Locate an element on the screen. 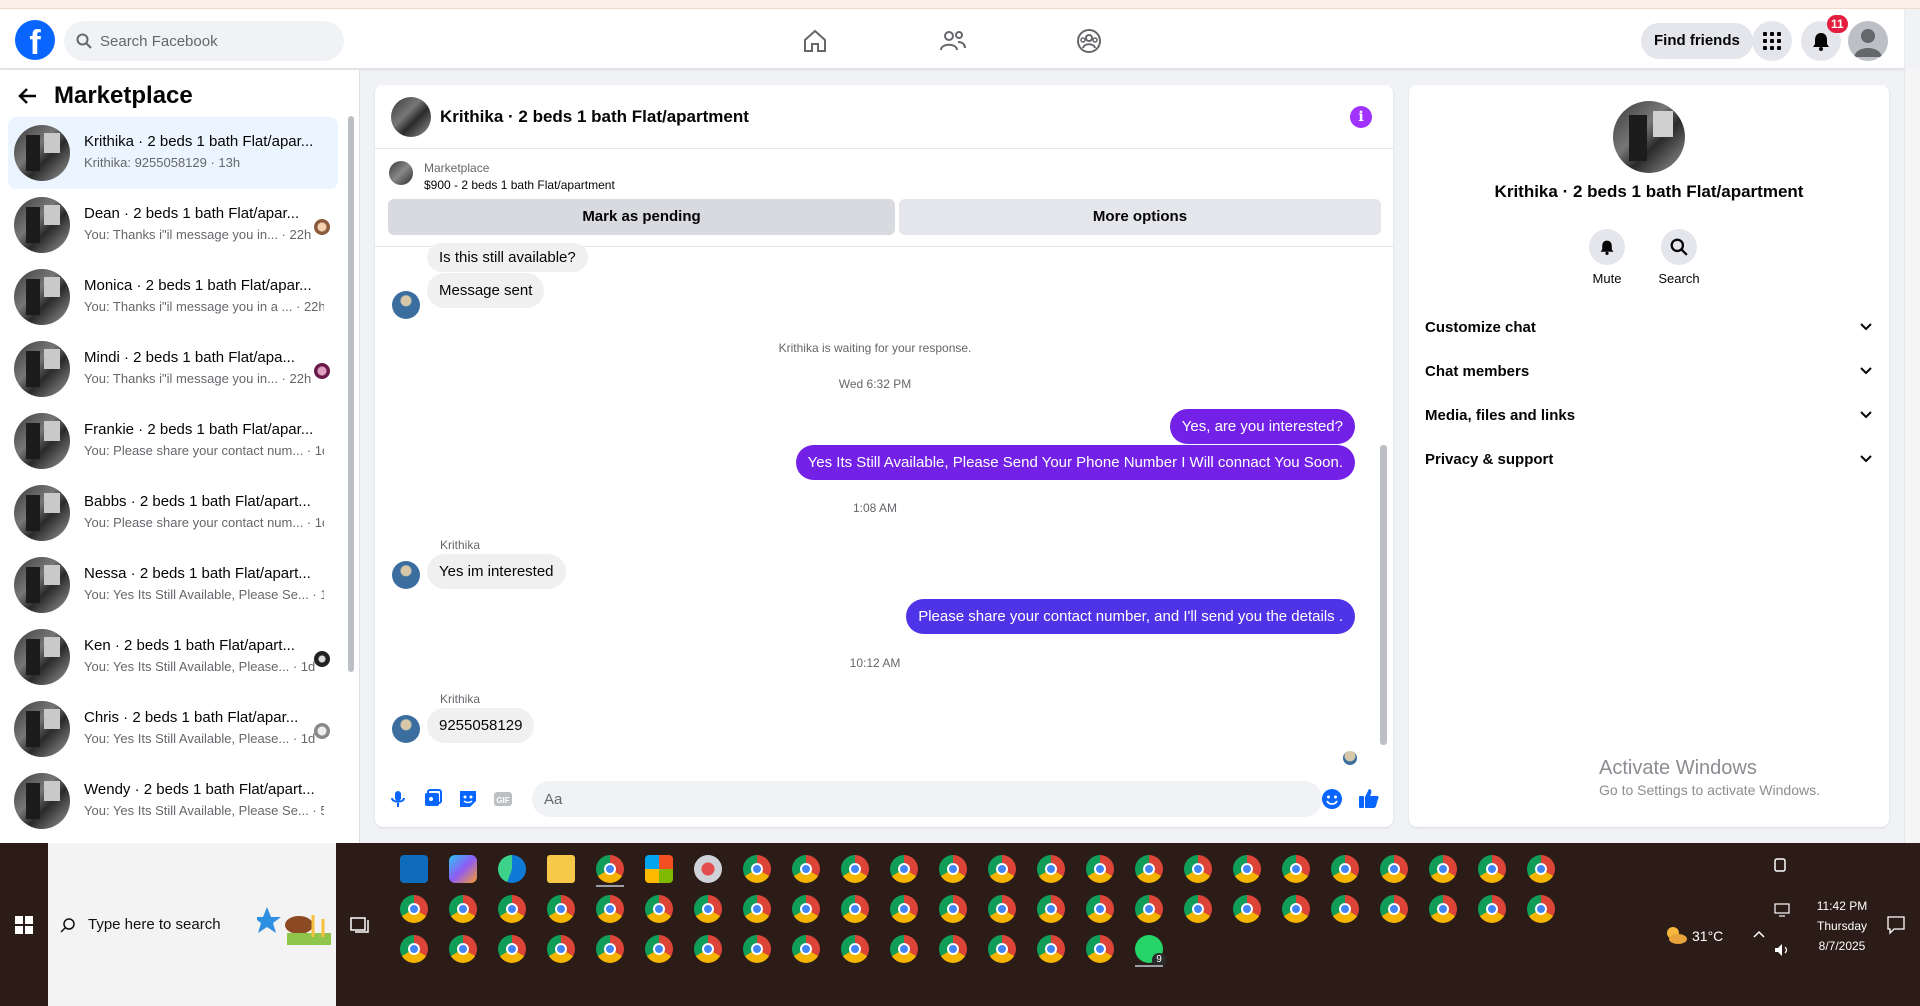  menu-grid-icon is located at coordinates (1772, 41).